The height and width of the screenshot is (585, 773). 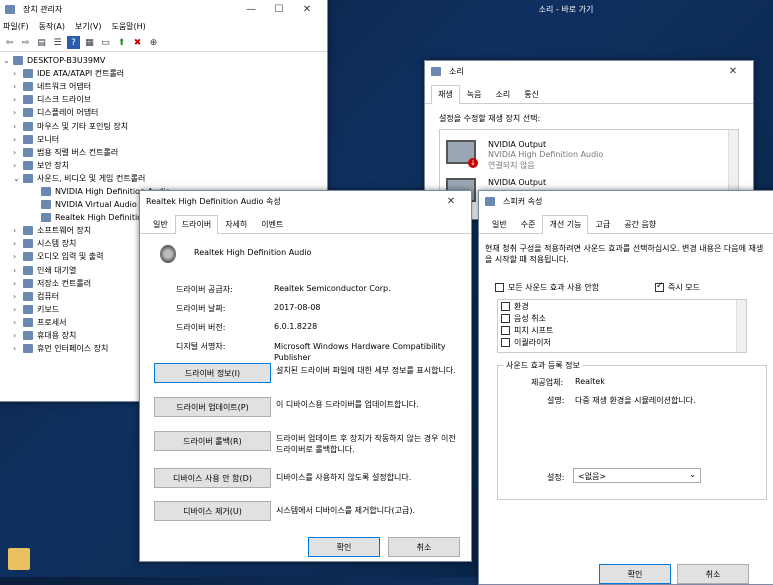 What do you see at coordinates (163, 26) in the screenshot?
I see `menu-bar: 파일(F) 동작(A) 보기(V) 도움말(H)` at bounding box center [163, 26].